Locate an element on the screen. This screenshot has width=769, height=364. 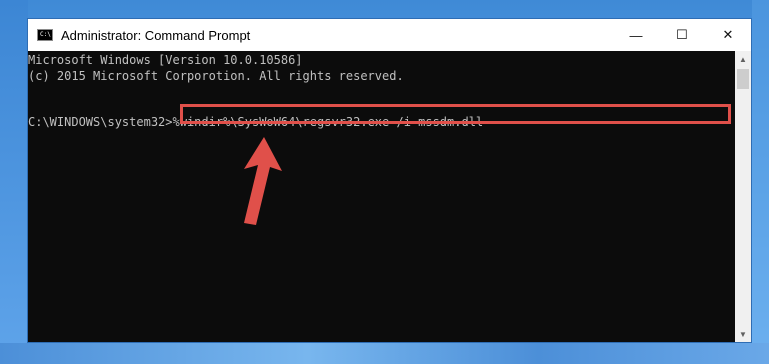
cmd-icon: C:\ is located at coordinates (45, 35).